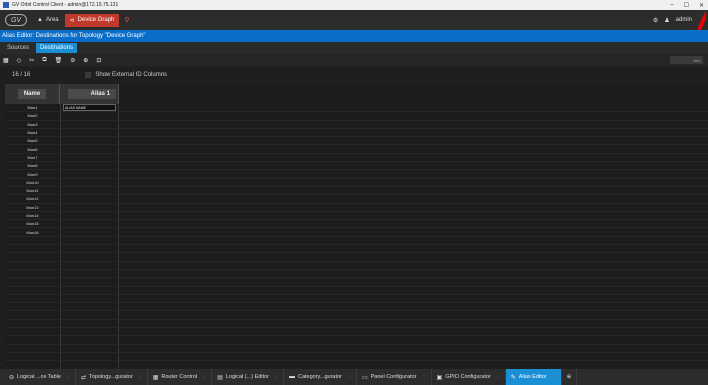 The image size is (708, 385). I want to click on copy-icon: ⧉, so click(44, 60).